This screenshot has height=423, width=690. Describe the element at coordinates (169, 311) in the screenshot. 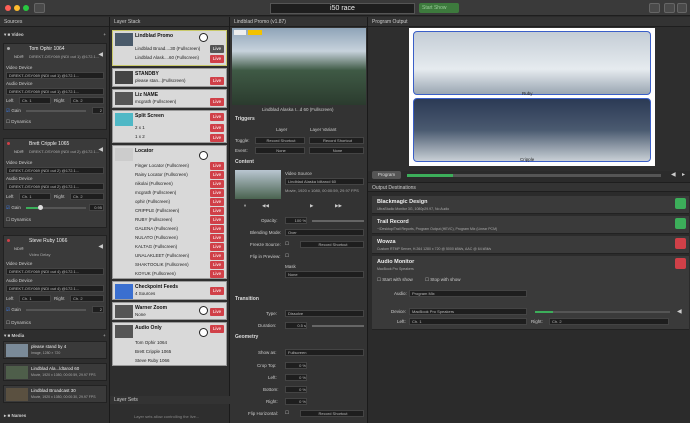

I see `layer-warner-zoom: Warner Zoom None Live` at that location.